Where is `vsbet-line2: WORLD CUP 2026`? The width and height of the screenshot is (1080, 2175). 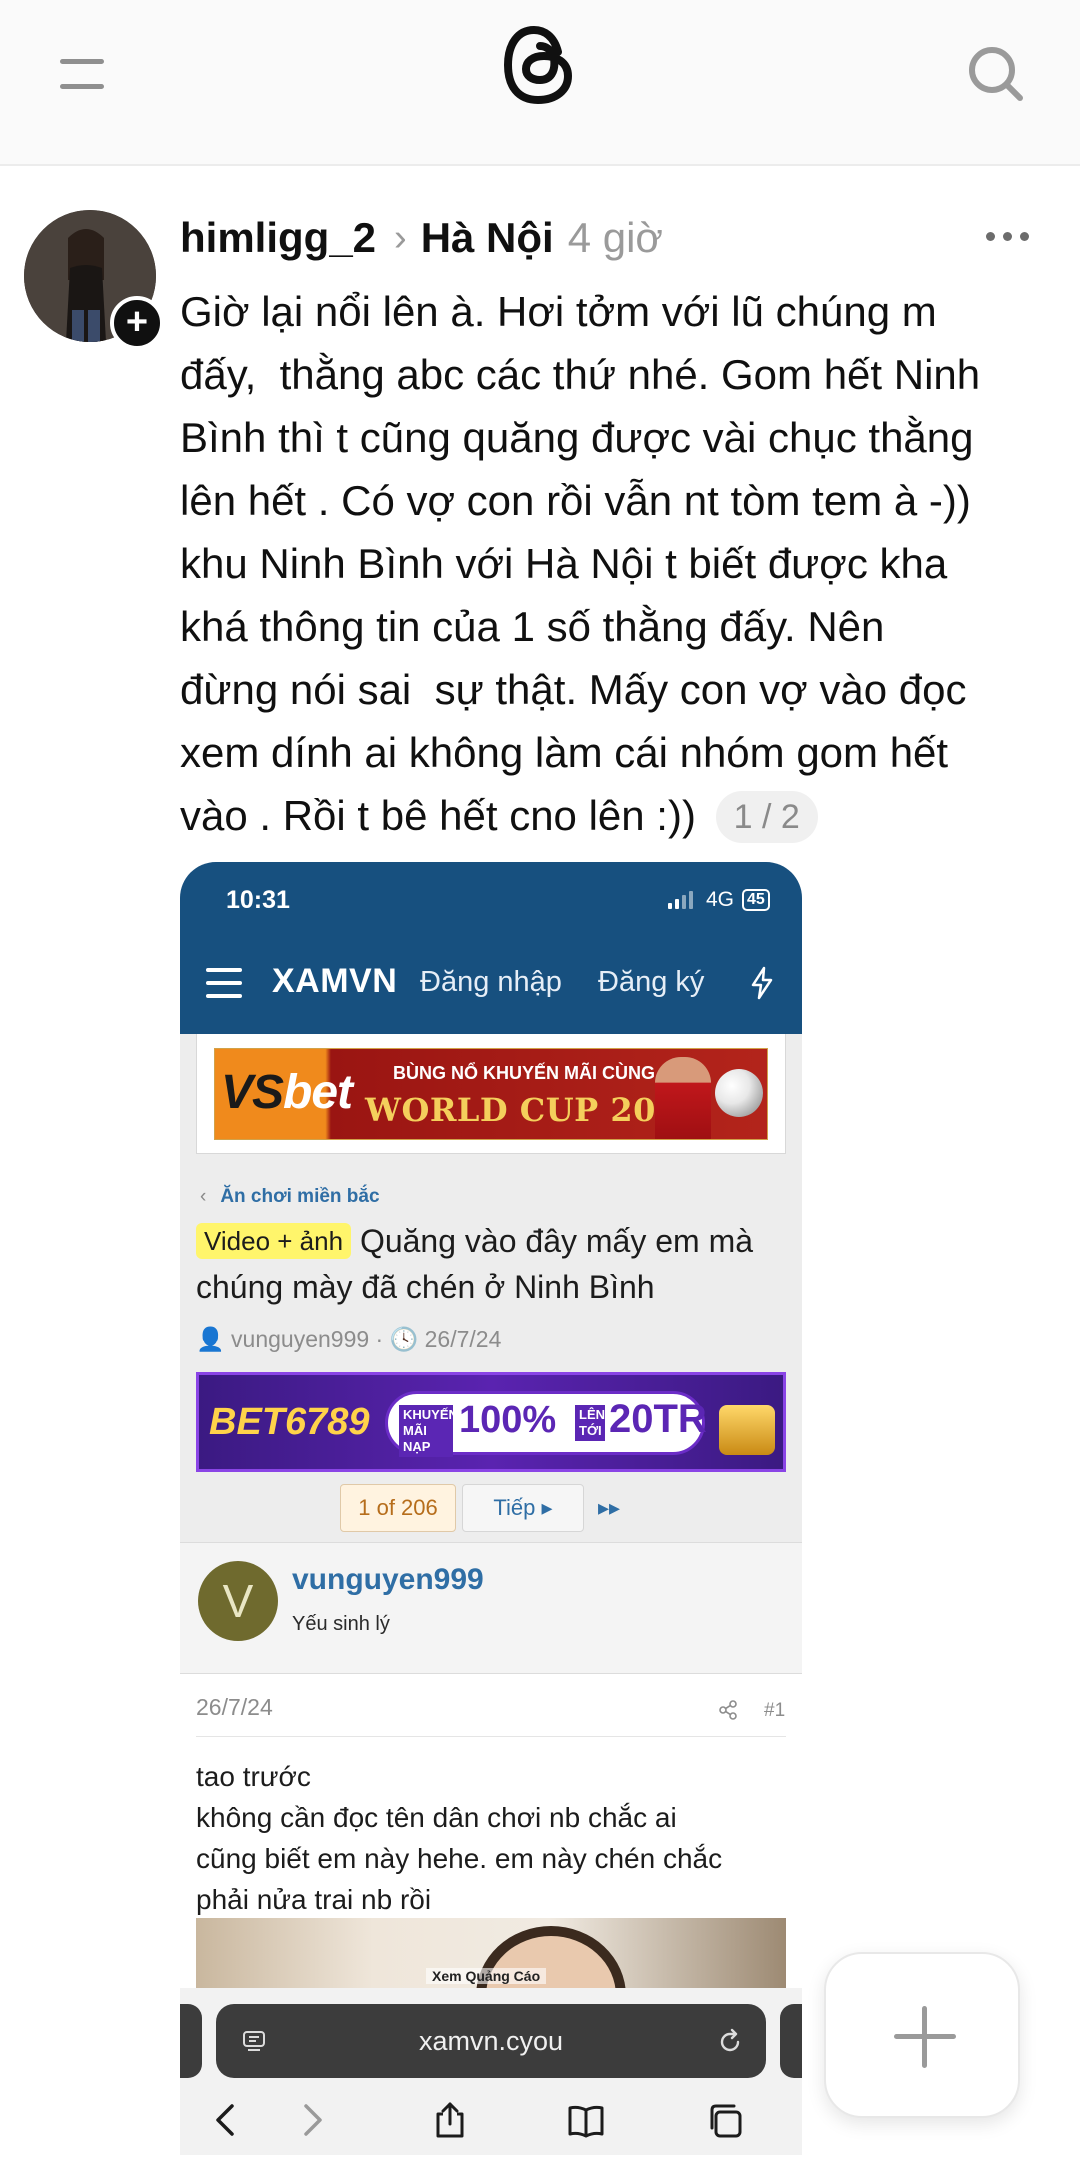 vsbet-line2: WORLD CUP 2026 is located at coordinates (533, 1110).